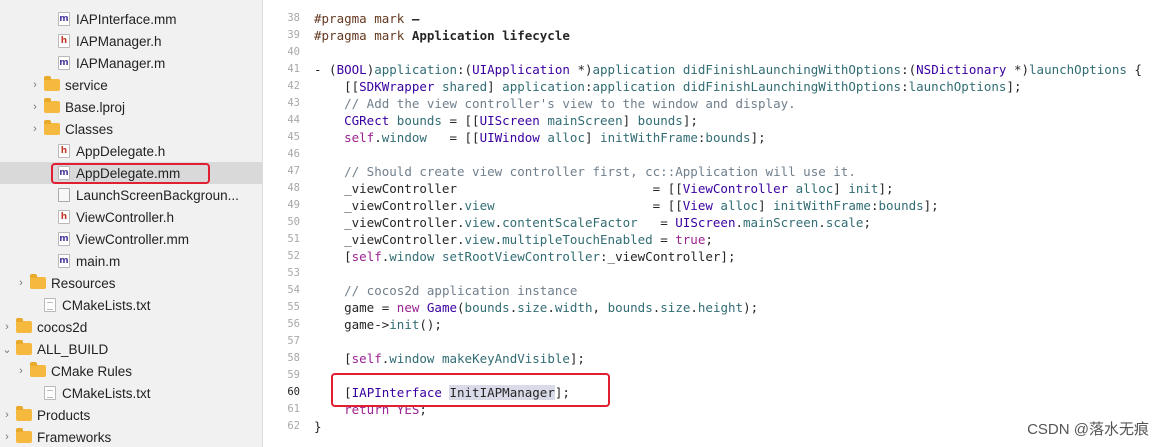 The width and height of the screenshot is (1165, 447). I want to click on code-line-38: 38 #pragma mark –, so click(714, 18).